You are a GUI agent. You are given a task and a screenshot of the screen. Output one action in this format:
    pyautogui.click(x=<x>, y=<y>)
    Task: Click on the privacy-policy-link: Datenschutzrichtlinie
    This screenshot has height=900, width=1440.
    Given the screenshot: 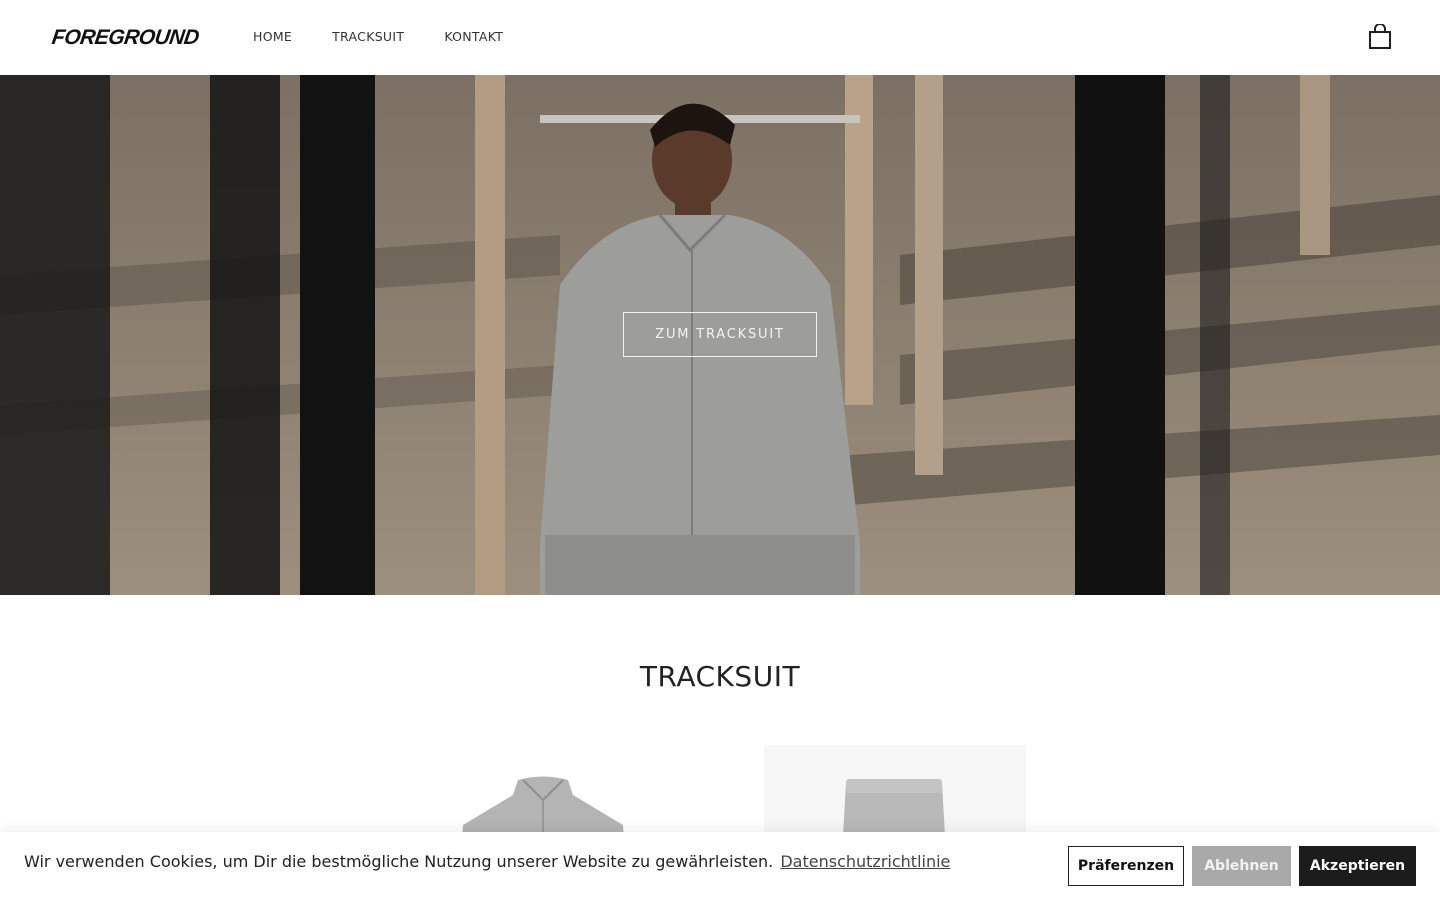 What is the action you would take?
    pyautogui.click(x=865, y=861)
    